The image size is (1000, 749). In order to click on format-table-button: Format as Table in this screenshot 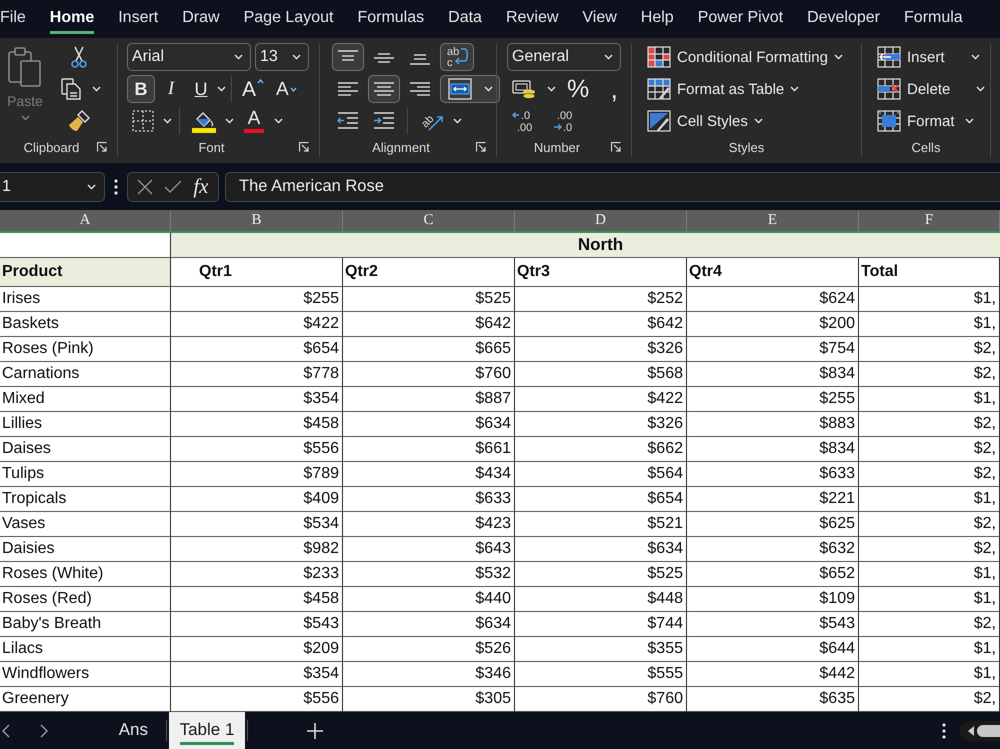, I will do `click(746, 89)`.